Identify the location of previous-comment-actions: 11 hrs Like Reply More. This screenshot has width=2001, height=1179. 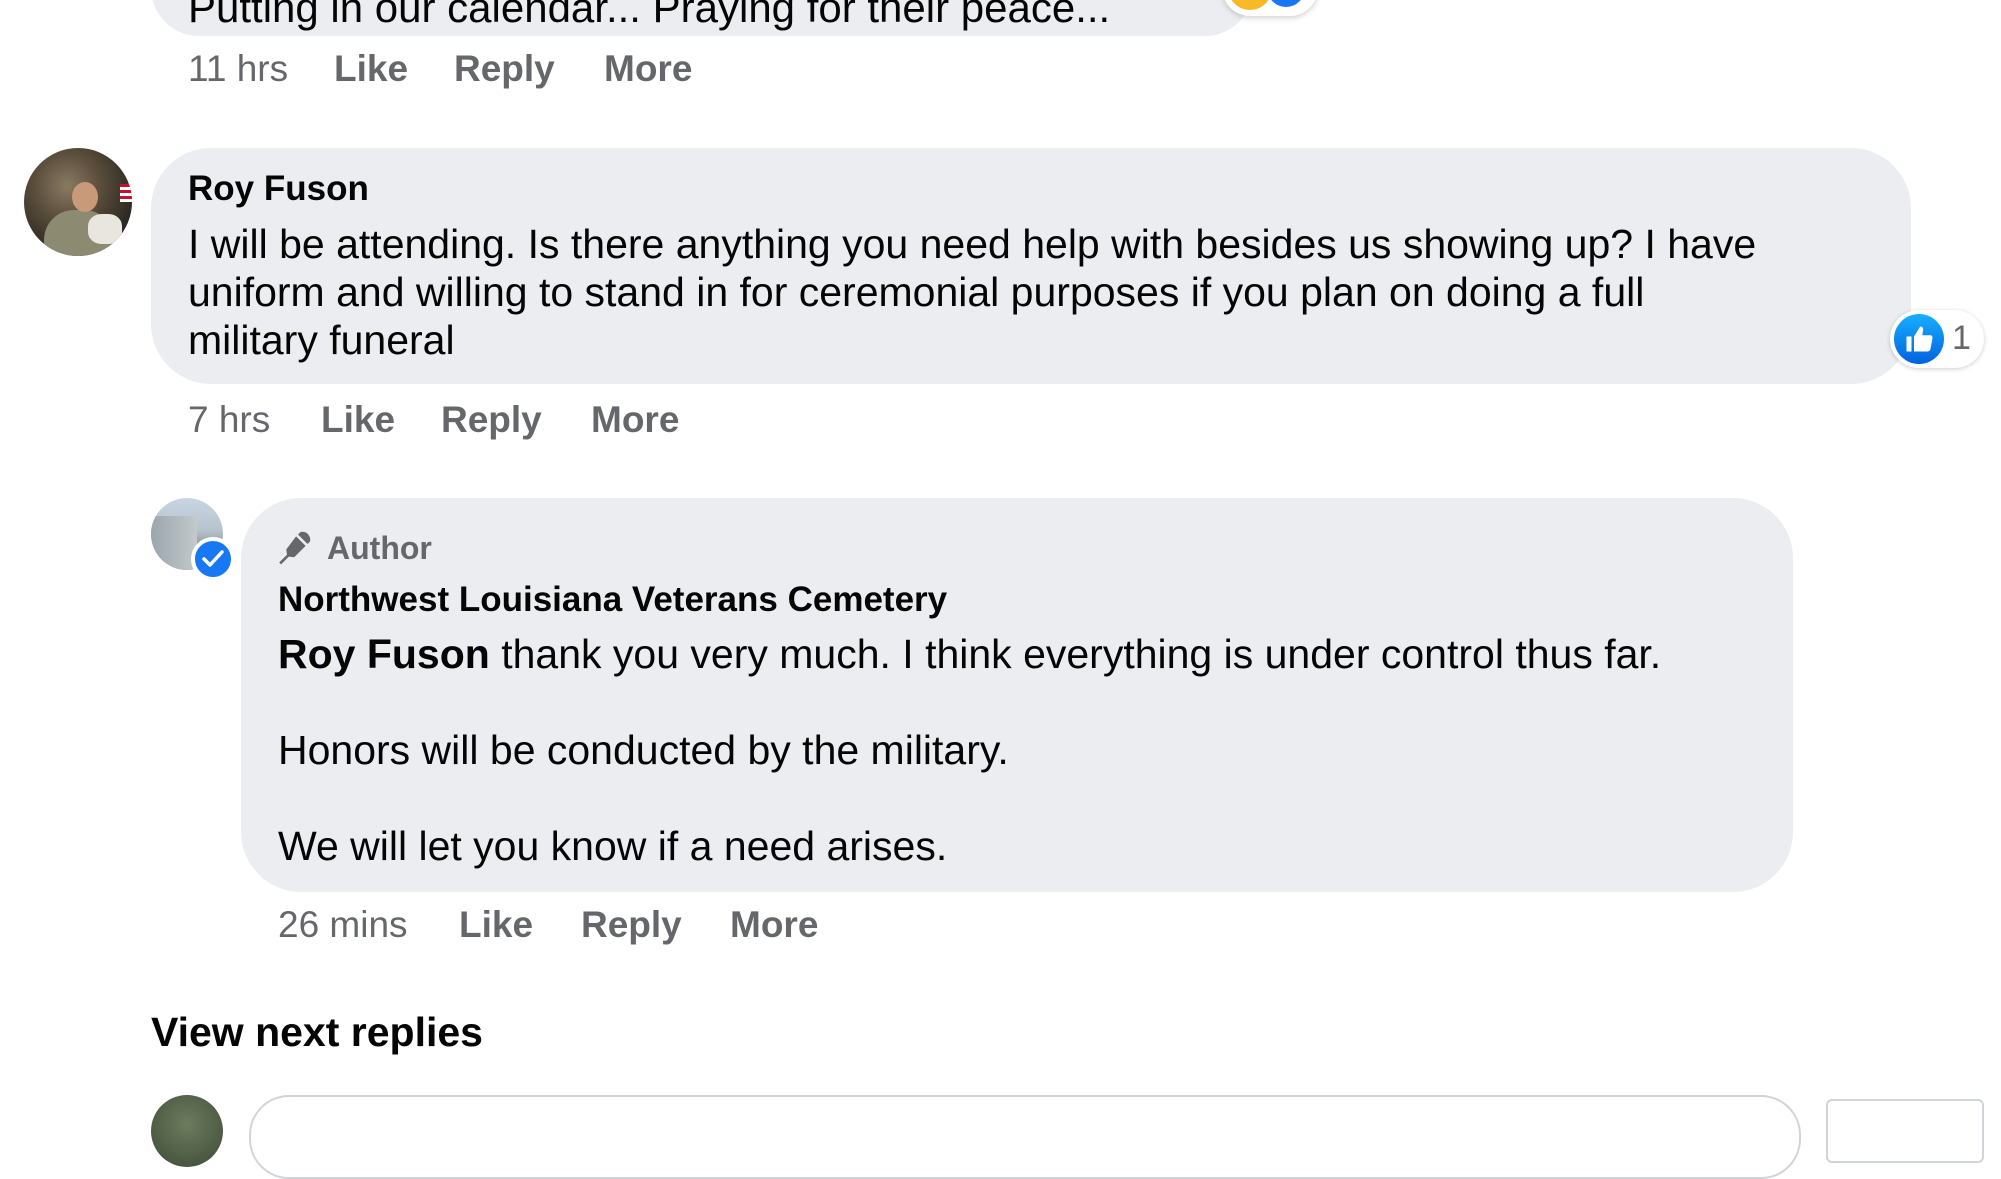
(488, 70).